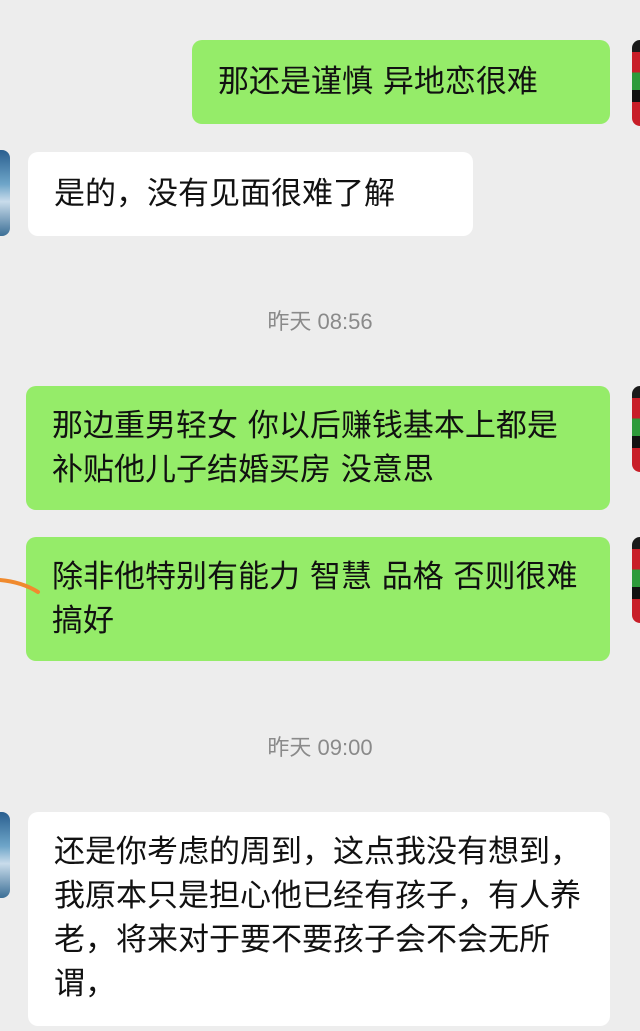 The height and width of the screenshot is (1031, 640). Describe the element at coordinates (315, 599) in the screenshot. I see `message-text: 除非他特别有能力 智慧 品格 否则很难搞好` at that location.